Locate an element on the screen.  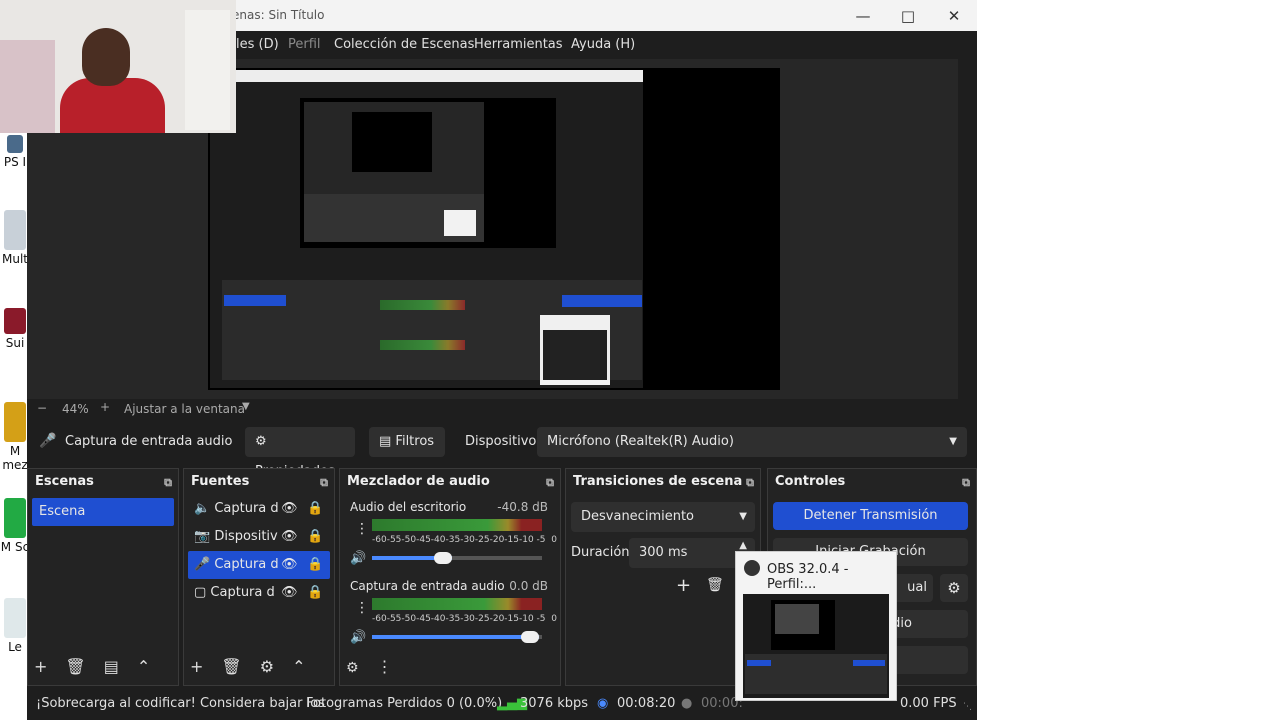
filters-button: ▤ Filtros is located at coordinates (407, 442).